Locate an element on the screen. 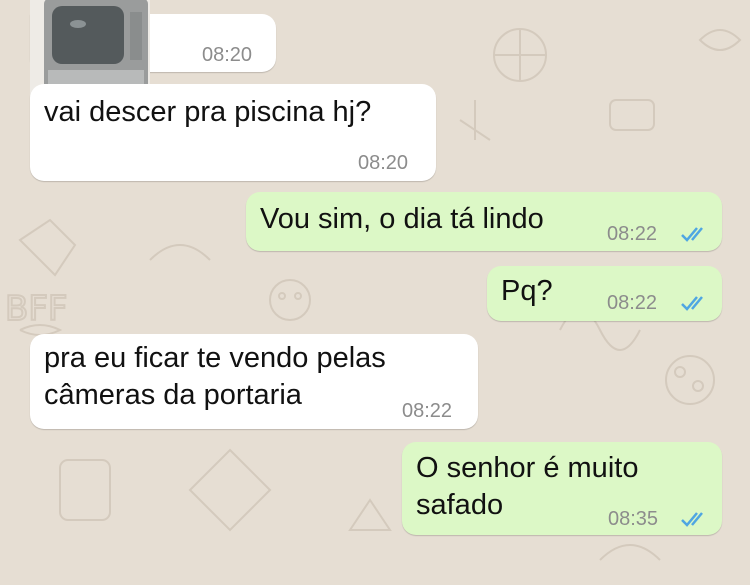 This screenshot has width=750, height=585. message-text: vai descer pra piscina hj? is located at coordinates (208, 112).